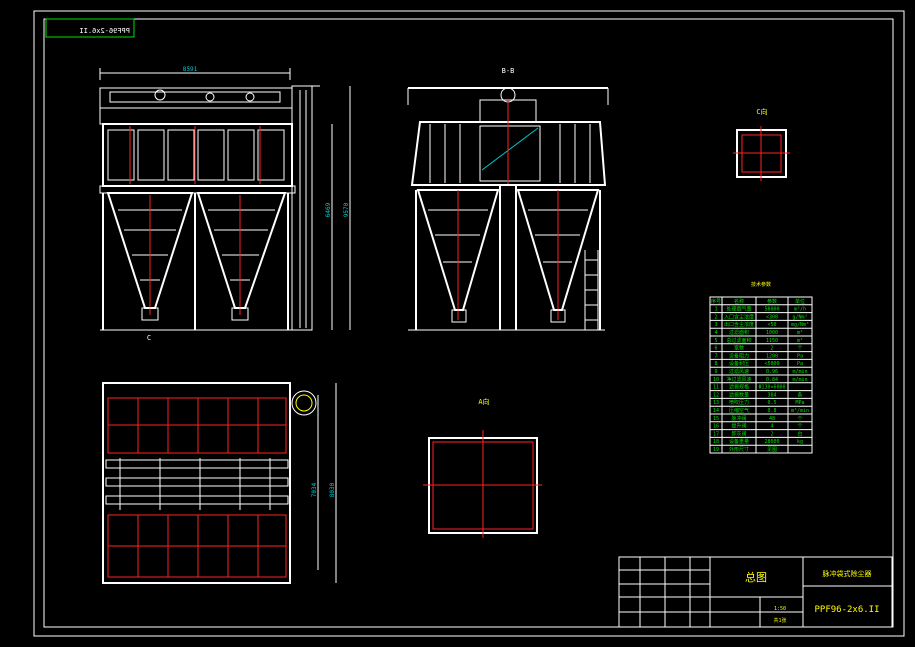 The height and width of the screenshot is (647, 915). I want to click on section-bb-title: B-B, so click(508, 71).